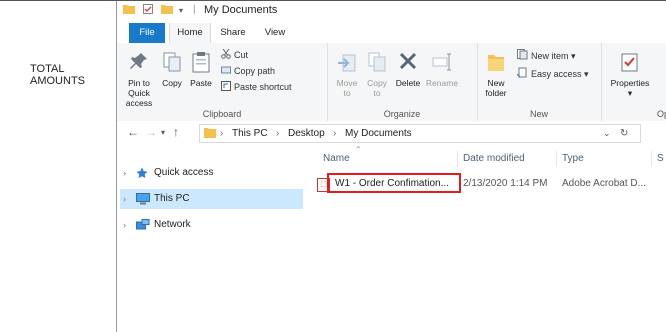  What do you see at coordinates (538, 114) in the screenshot?
I see `new-group-label: New` at bounding box center [538, 114].